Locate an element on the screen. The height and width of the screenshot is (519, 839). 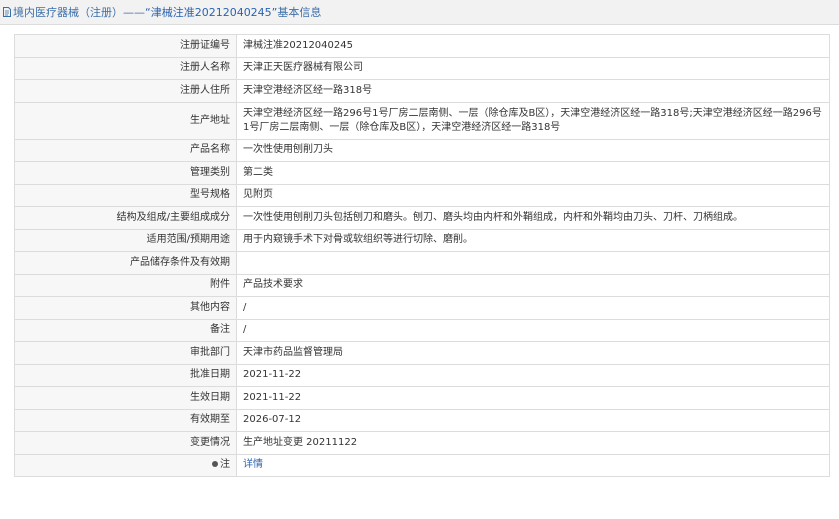
table-row: 管理类别 第二类 is located at coordinates (422, 173).